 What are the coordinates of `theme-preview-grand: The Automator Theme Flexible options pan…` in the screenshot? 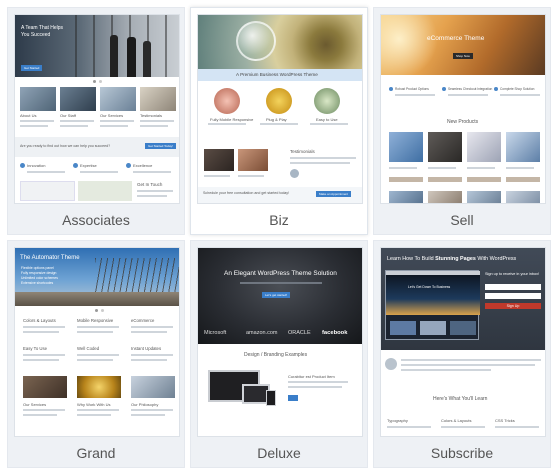 It's located at (97, 342).